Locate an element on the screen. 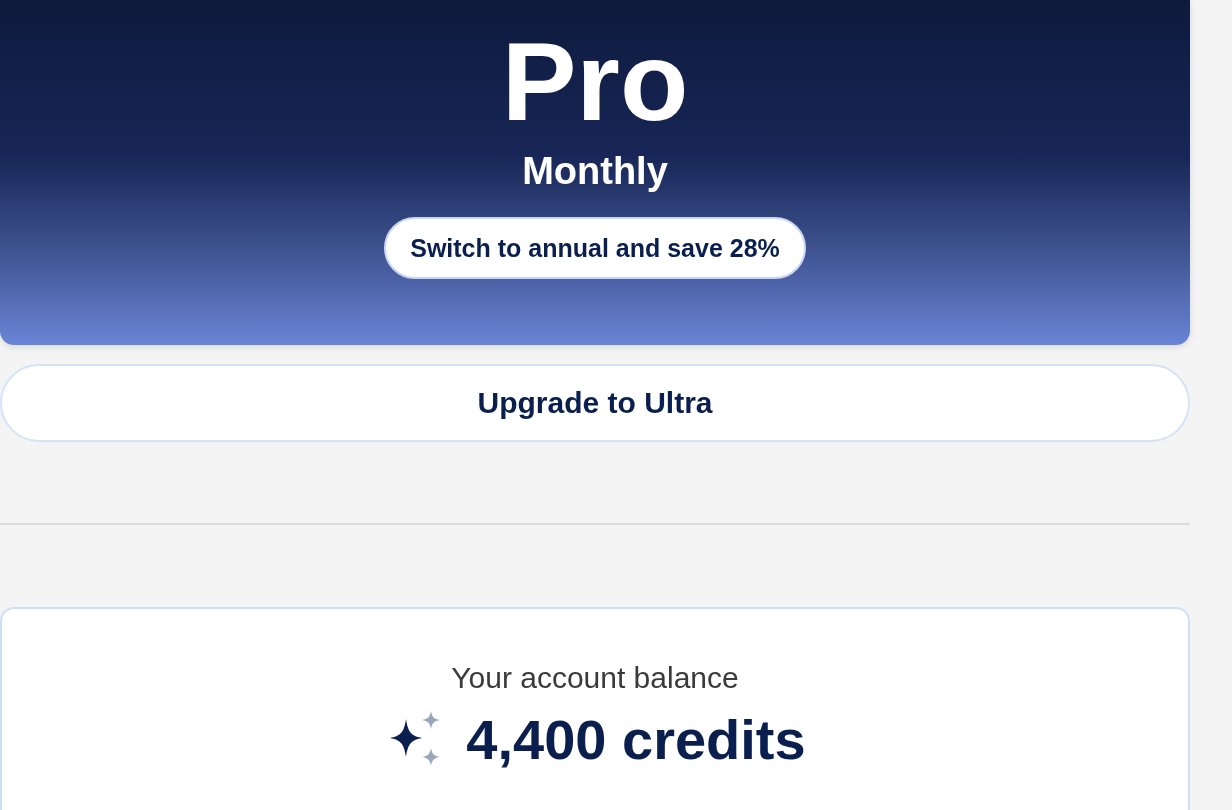 The image size is (1232, 810). plan-name: Pro is located at coordinates (595, 82).